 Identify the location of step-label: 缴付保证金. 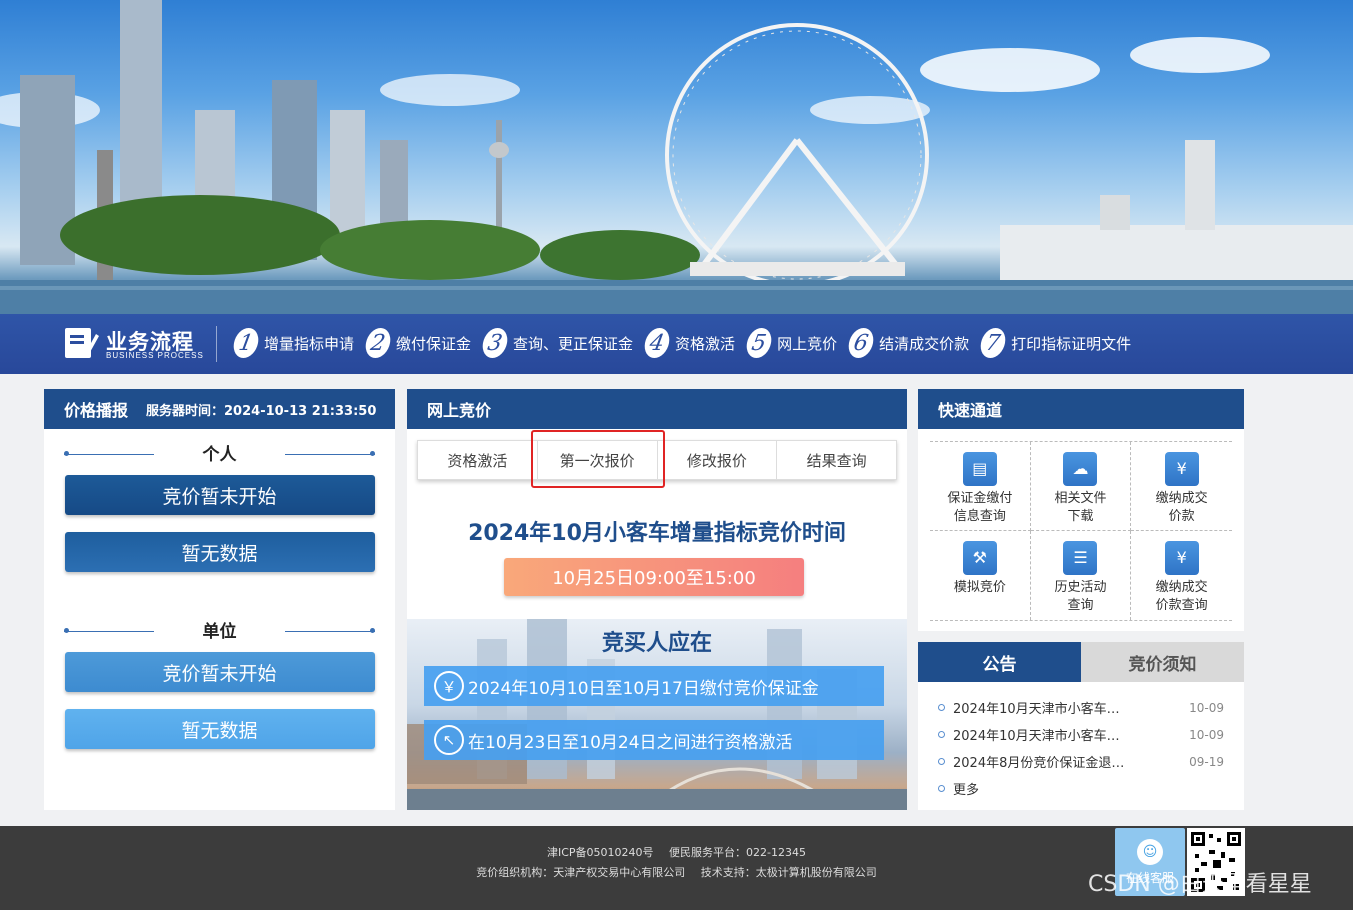
(434, 343).